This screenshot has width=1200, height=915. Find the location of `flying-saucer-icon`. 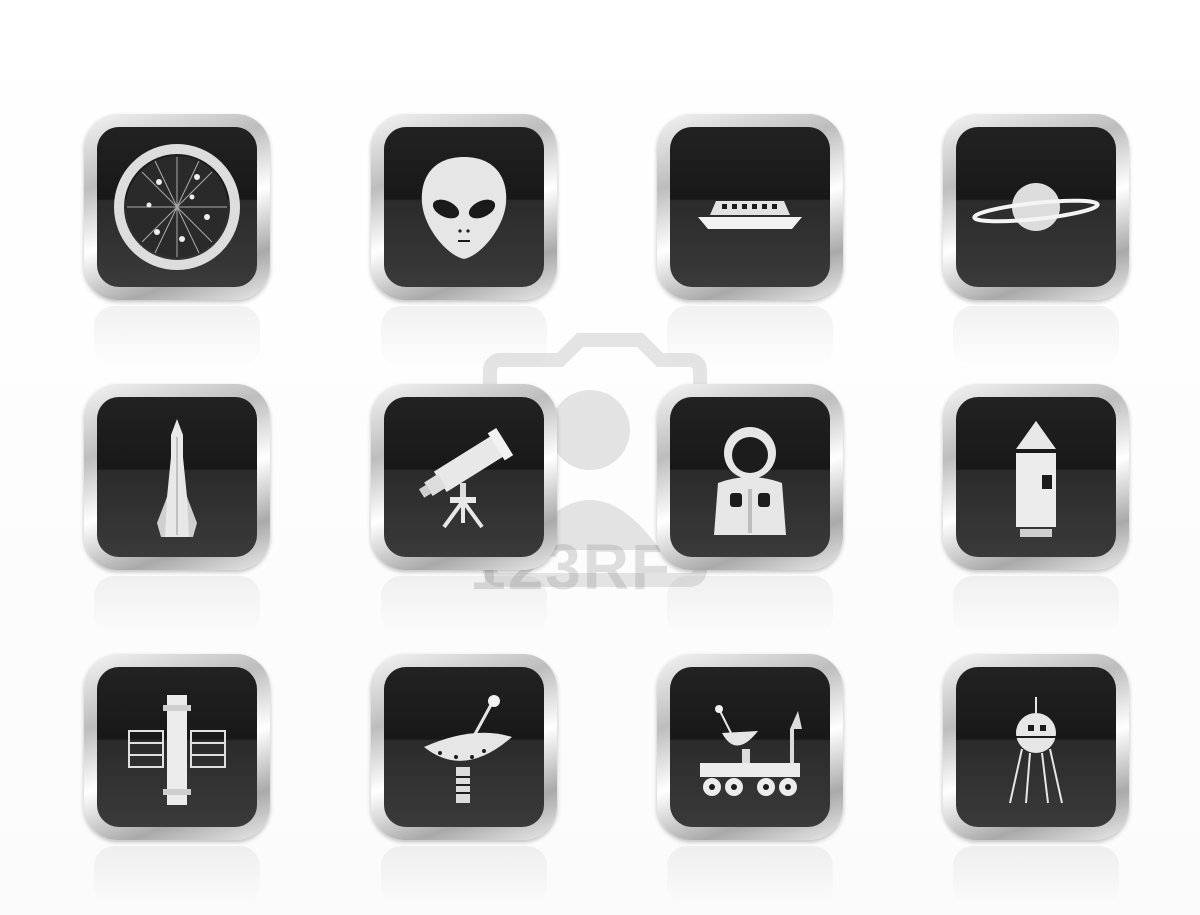

flying-saucer-icon is located at coordinates (750, 215).